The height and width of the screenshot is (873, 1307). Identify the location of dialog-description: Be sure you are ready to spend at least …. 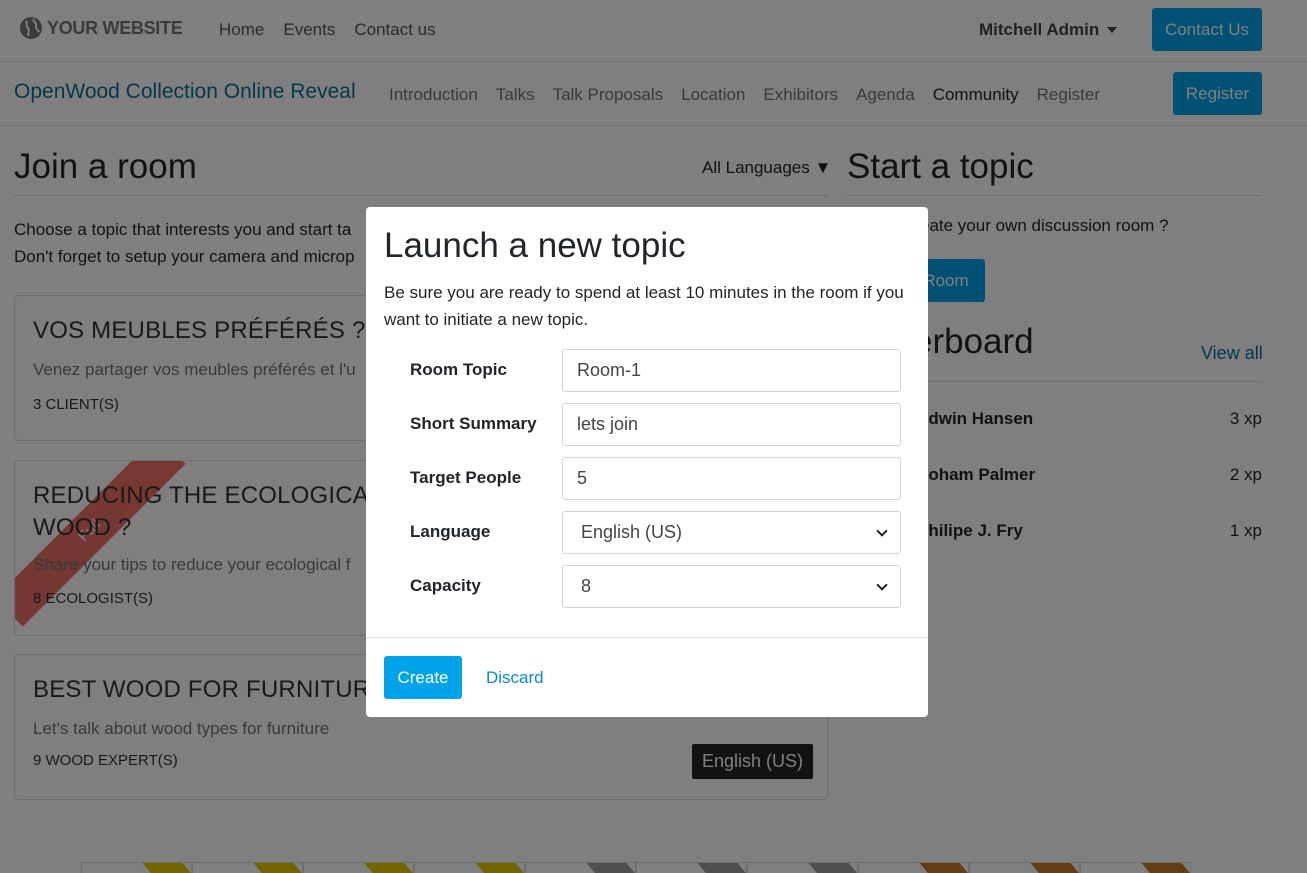
(644, 306).